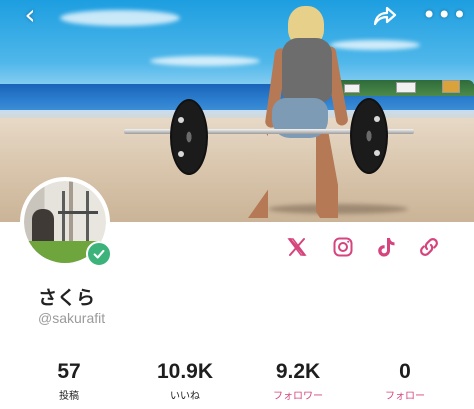 Image resolution: width=474 pixels, height=409 pixels. Describe the element at coordinates (405, 396) in the screenshot. I see `stat-following-label: フォロー` at that location.